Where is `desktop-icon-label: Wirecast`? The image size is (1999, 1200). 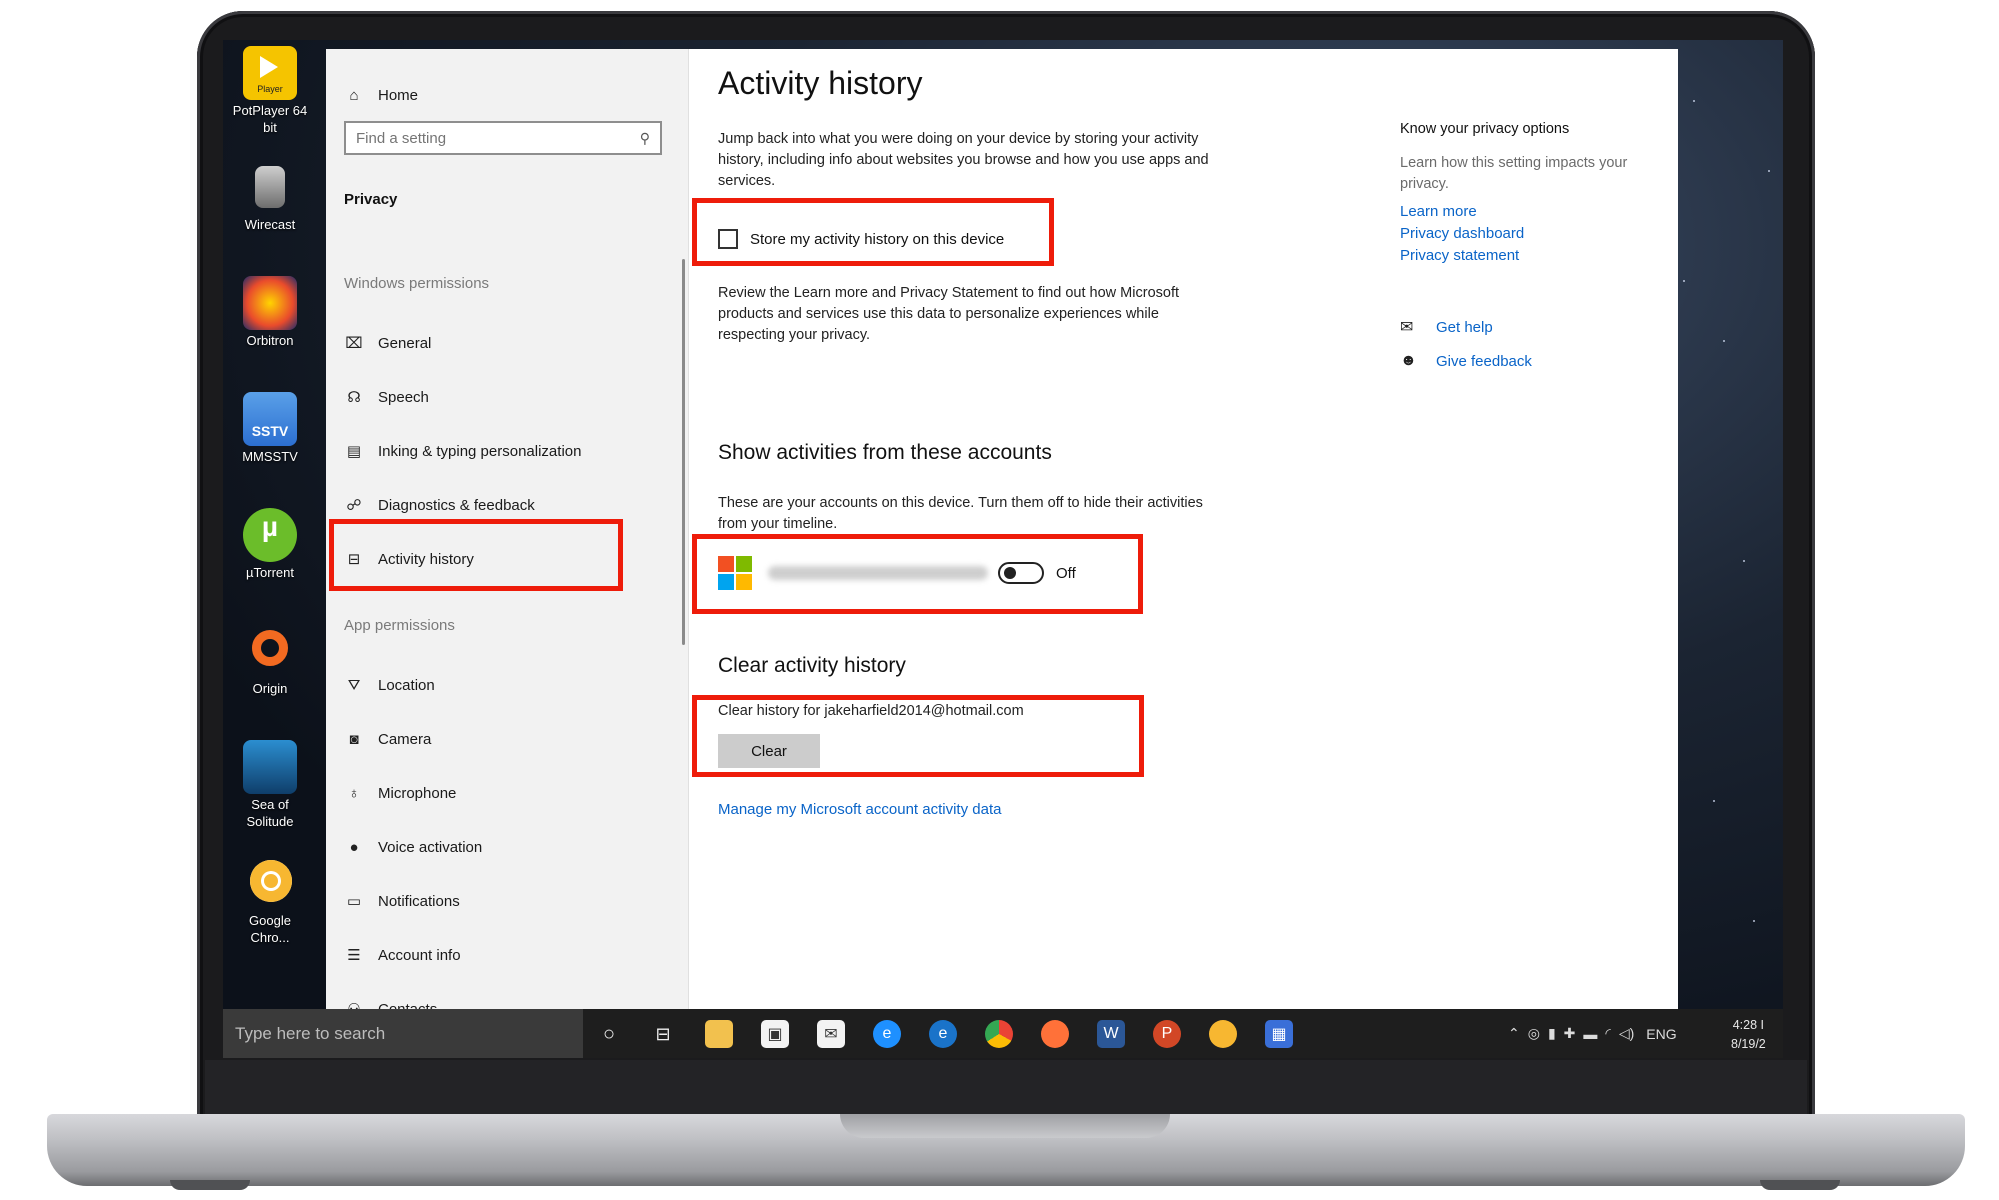
desktop-icon-label: Wirecast is located at coordinates (270, 224).